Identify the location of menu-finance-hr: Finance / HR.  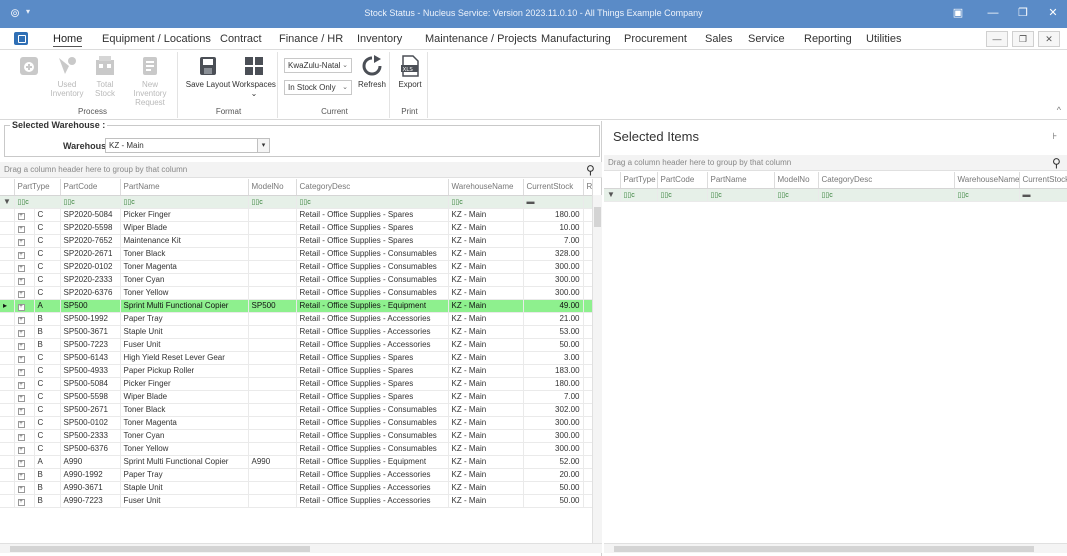
(311, 39).